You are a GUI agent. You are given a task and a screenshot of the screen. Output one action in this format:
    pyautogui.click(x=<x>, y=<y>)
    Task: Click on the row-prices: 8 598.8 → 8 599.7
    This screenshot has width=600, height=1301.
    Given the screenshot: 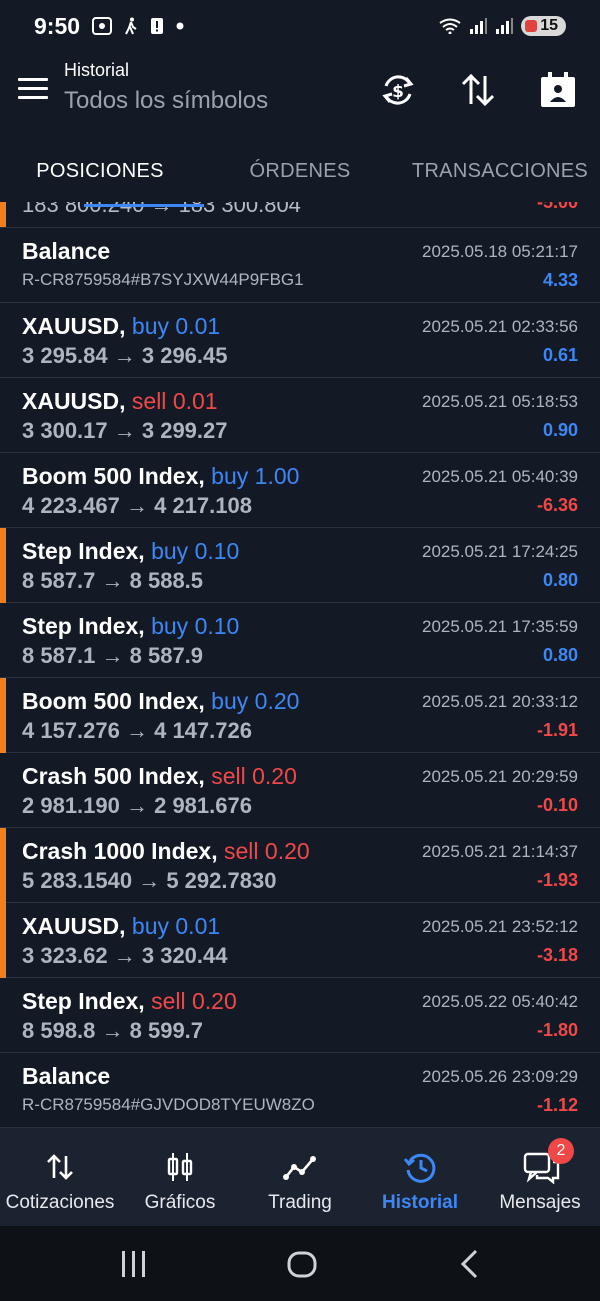 What is the action you would take?
    pyautogui.click(x=113, y=1030)
    